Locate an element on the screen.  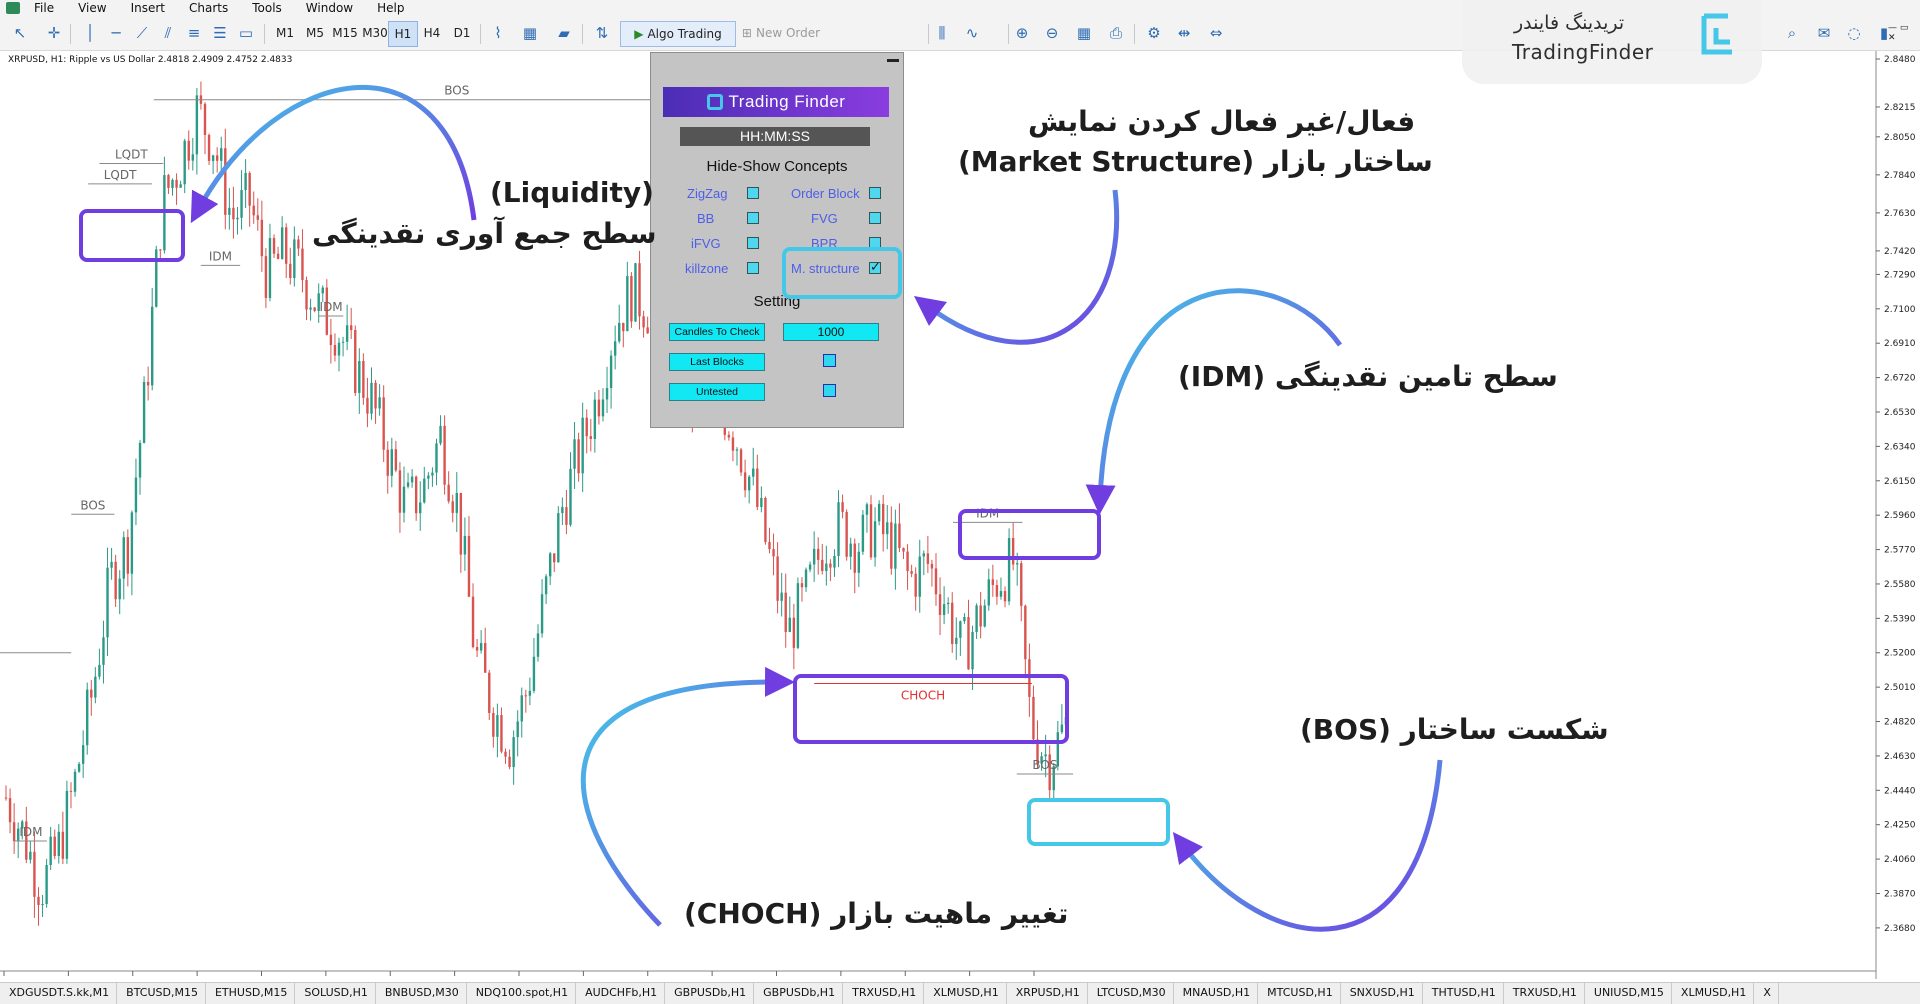
zoom-in-icon: ⊕ is located at coordinates (1022, 33).